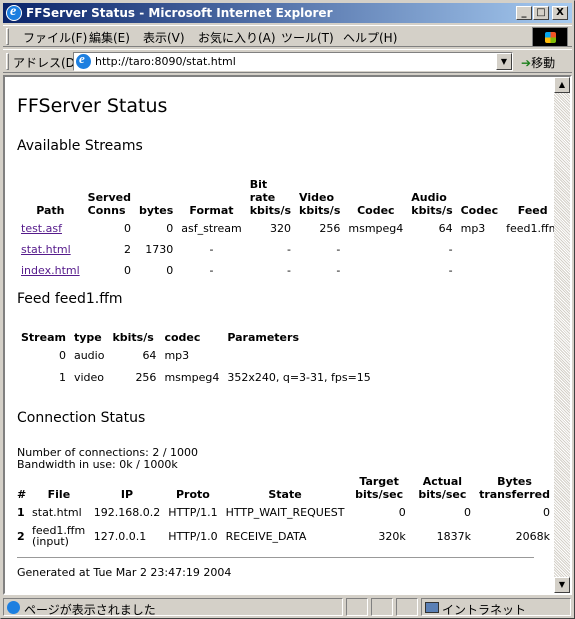 This screenshot has width=575, height=619. What do you see at coordinates (41, 228) in the screenshot?
I see `stream-link: test.asf` at bounding box center [41, 228].